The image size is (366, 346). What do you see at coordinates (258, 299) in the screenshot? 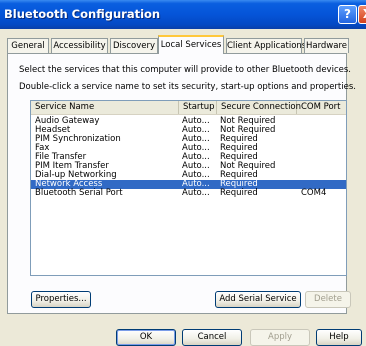
I see `add-serial-service-button: Add Serial Service` at bounding box center [258, 299].